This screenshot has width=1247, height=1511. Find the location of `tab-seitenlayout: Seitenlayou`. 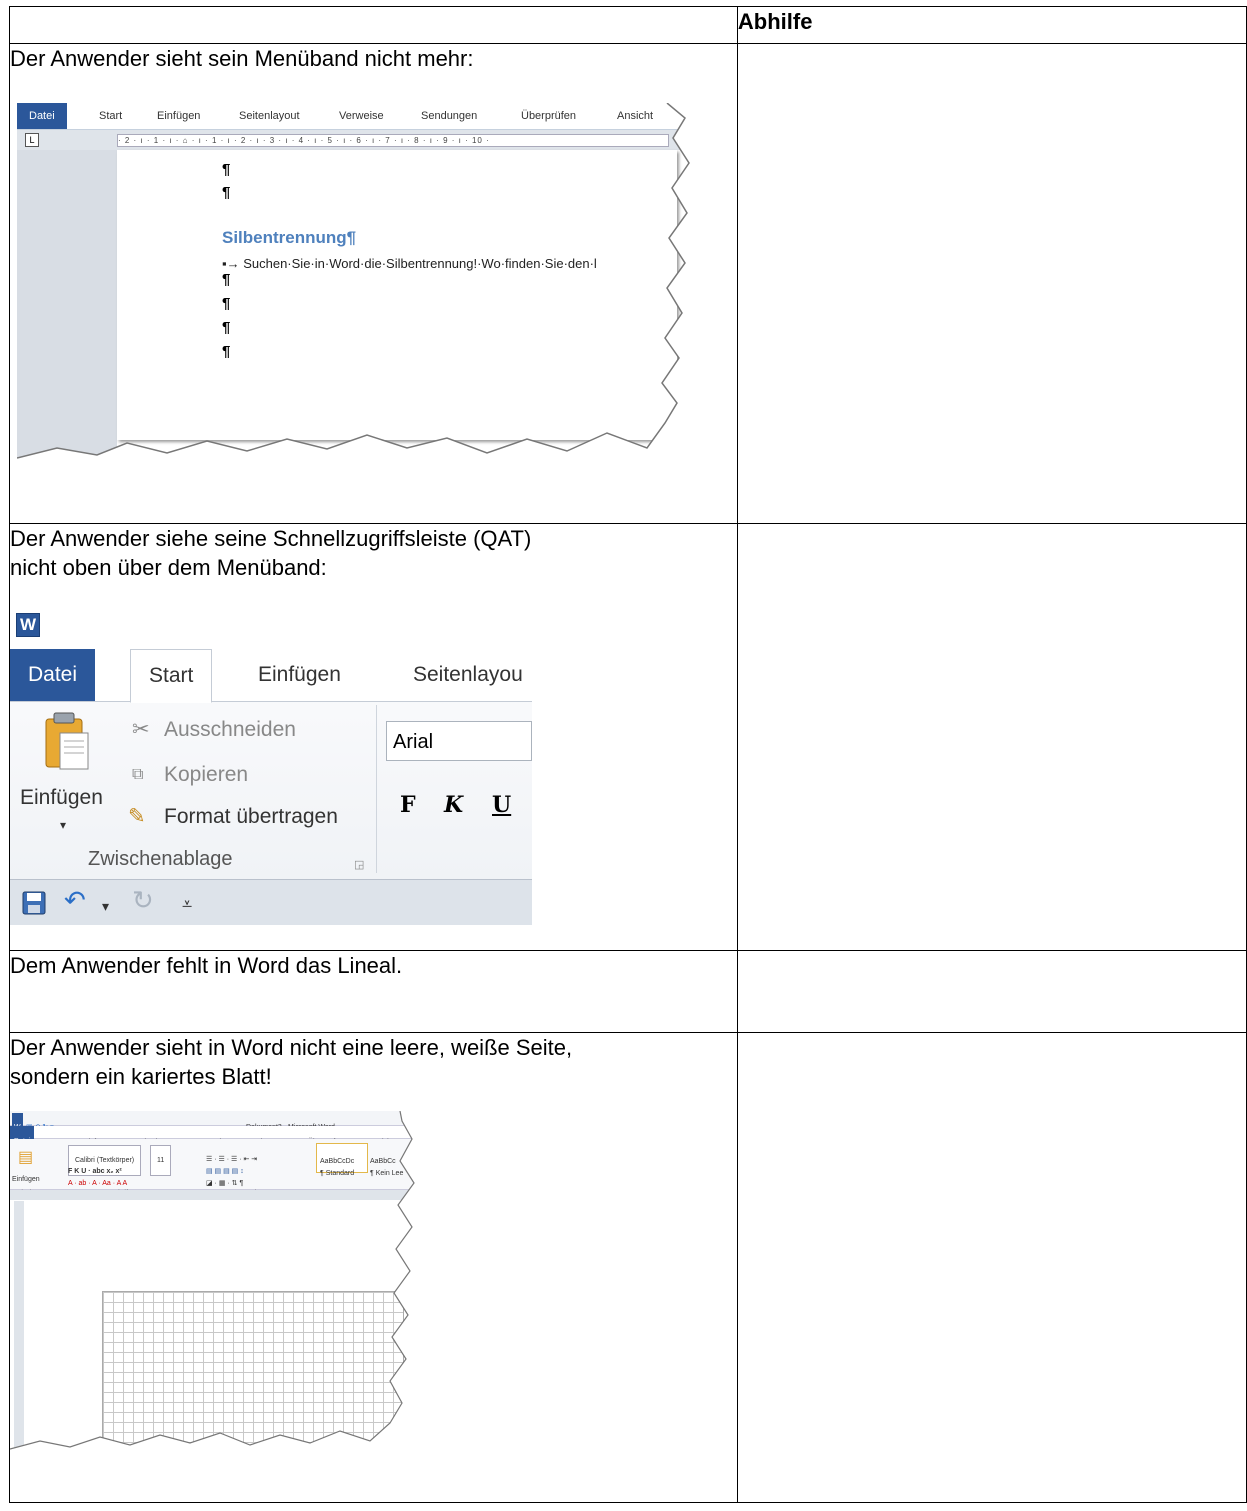

tab-seitenlayout: Seitenlayou is located at coordinates (468, 674).